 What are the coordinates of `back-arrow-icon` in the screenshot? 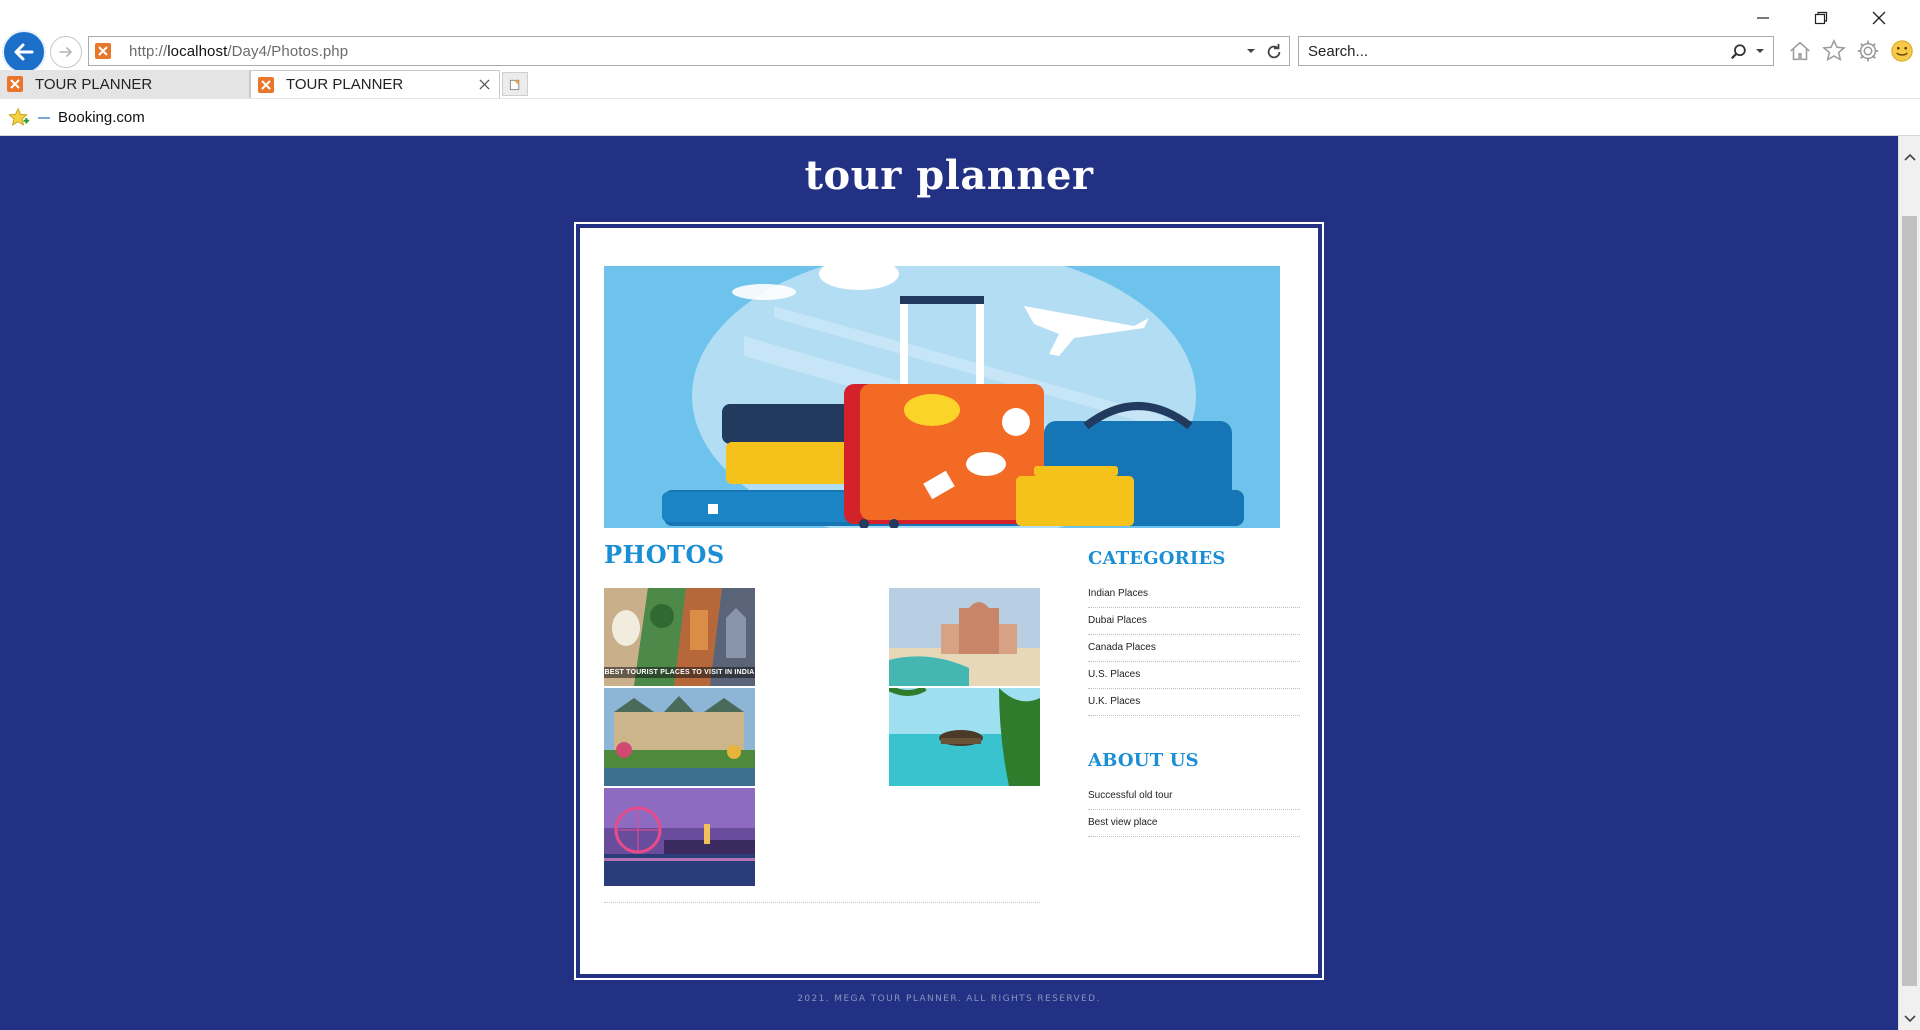 It's located at (24, 52).